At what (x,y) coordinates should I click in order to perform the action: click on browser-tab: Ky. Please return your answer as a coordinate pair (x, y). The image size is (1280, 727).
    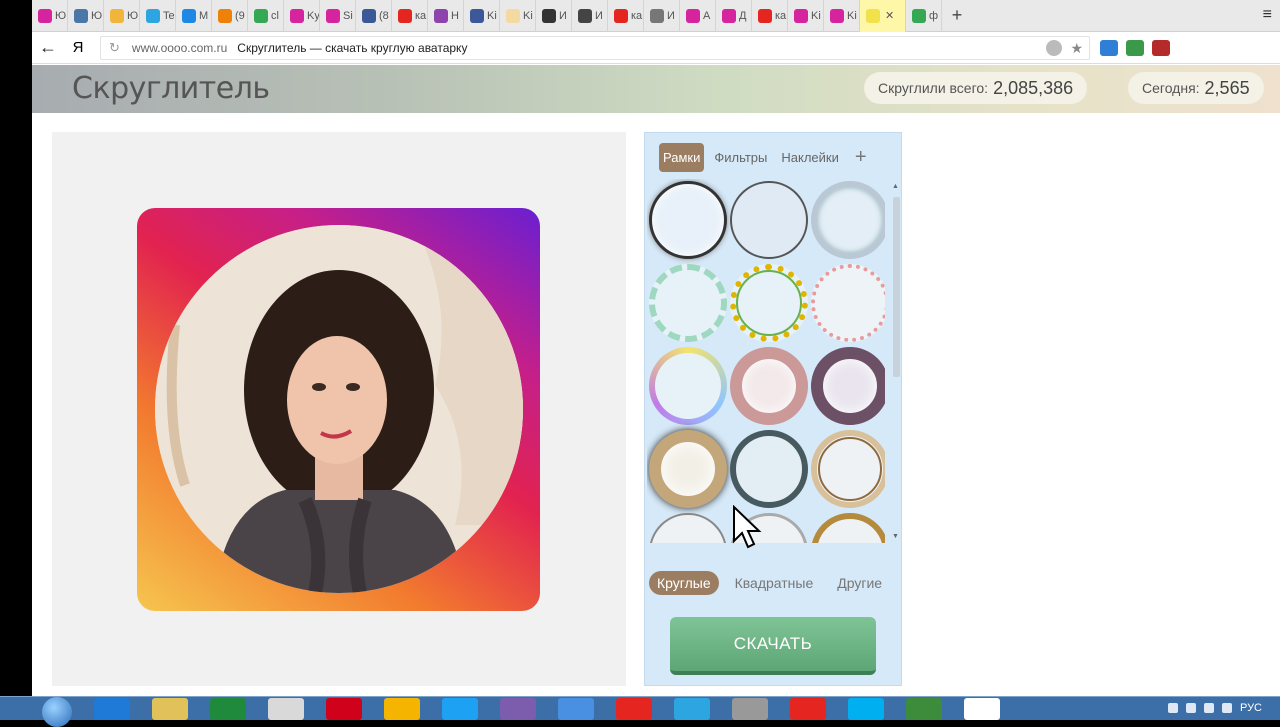
    Looking at the image, I should click on (302, 16).